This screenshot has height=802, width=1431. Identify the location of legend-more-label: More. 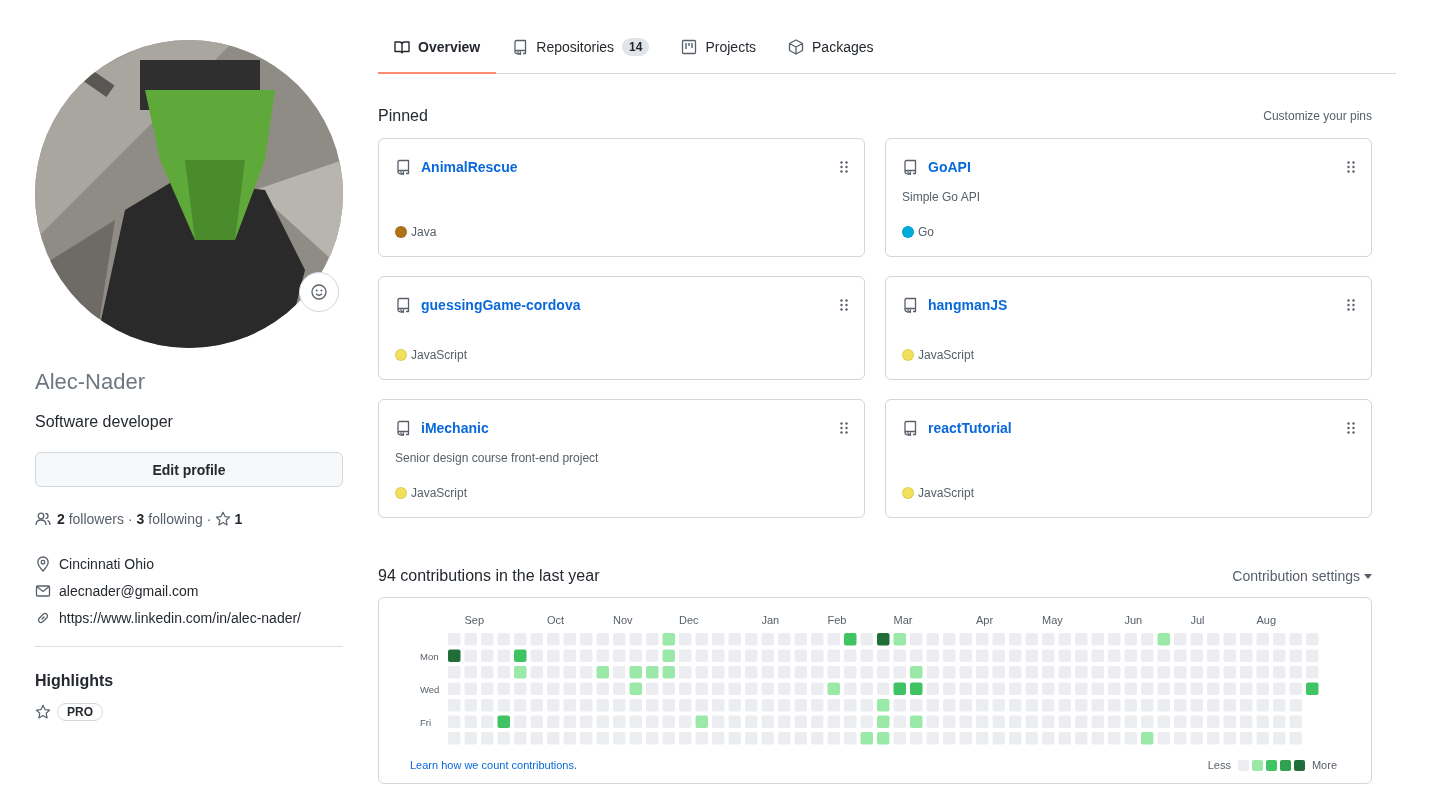
(1324, 765).